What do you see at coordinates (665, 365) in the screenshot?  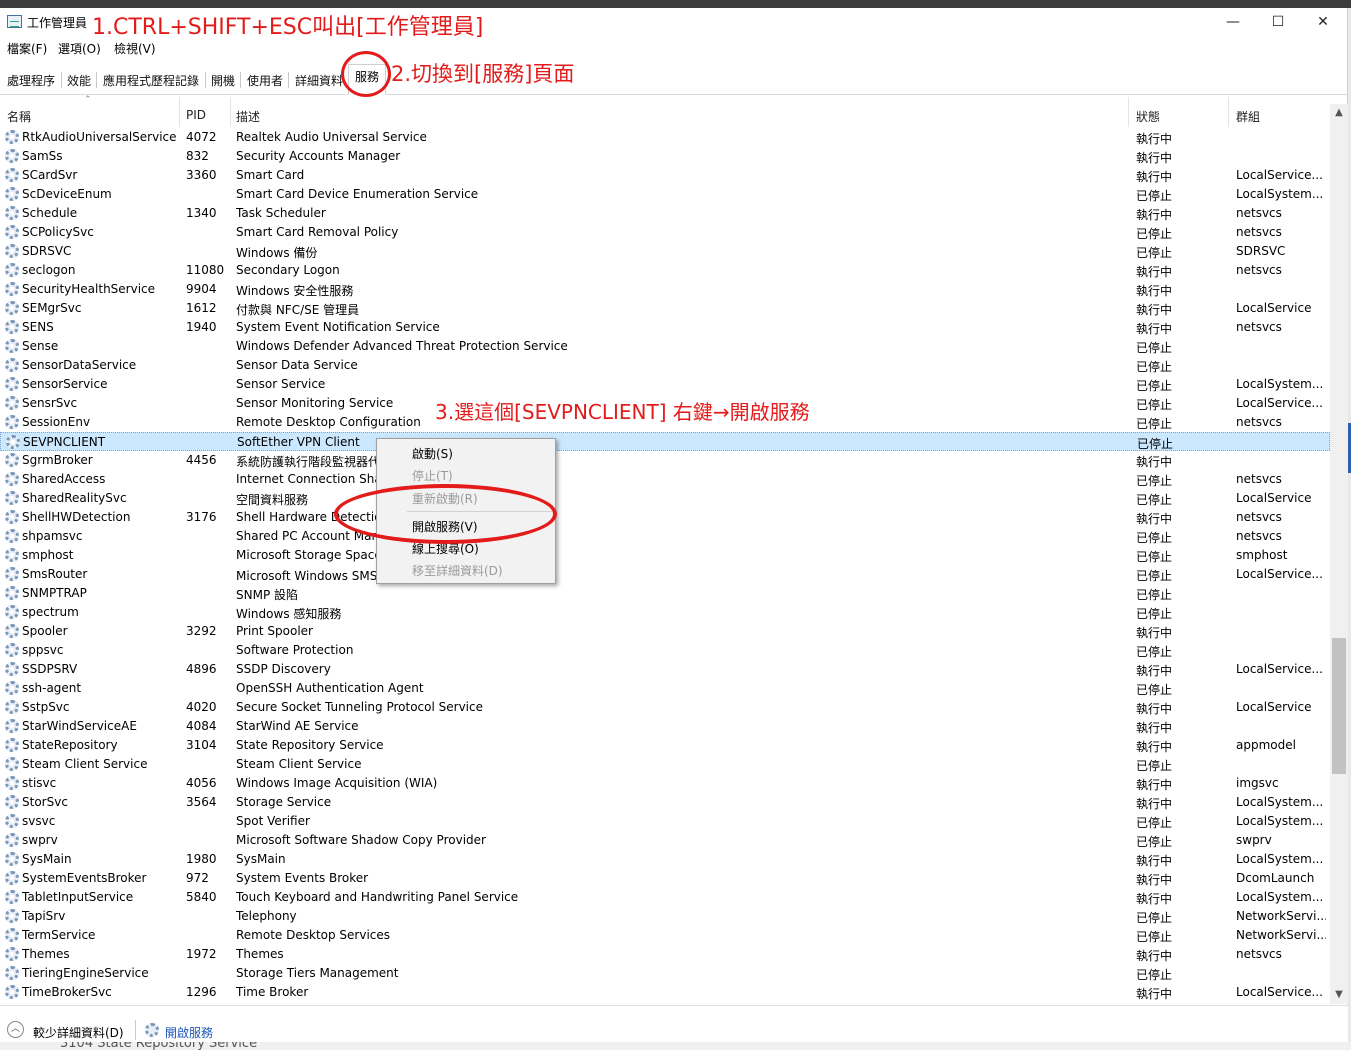 I see `table-row: SensorDataService Sensor Data Service 已停止` at bounding box center [665, 365].